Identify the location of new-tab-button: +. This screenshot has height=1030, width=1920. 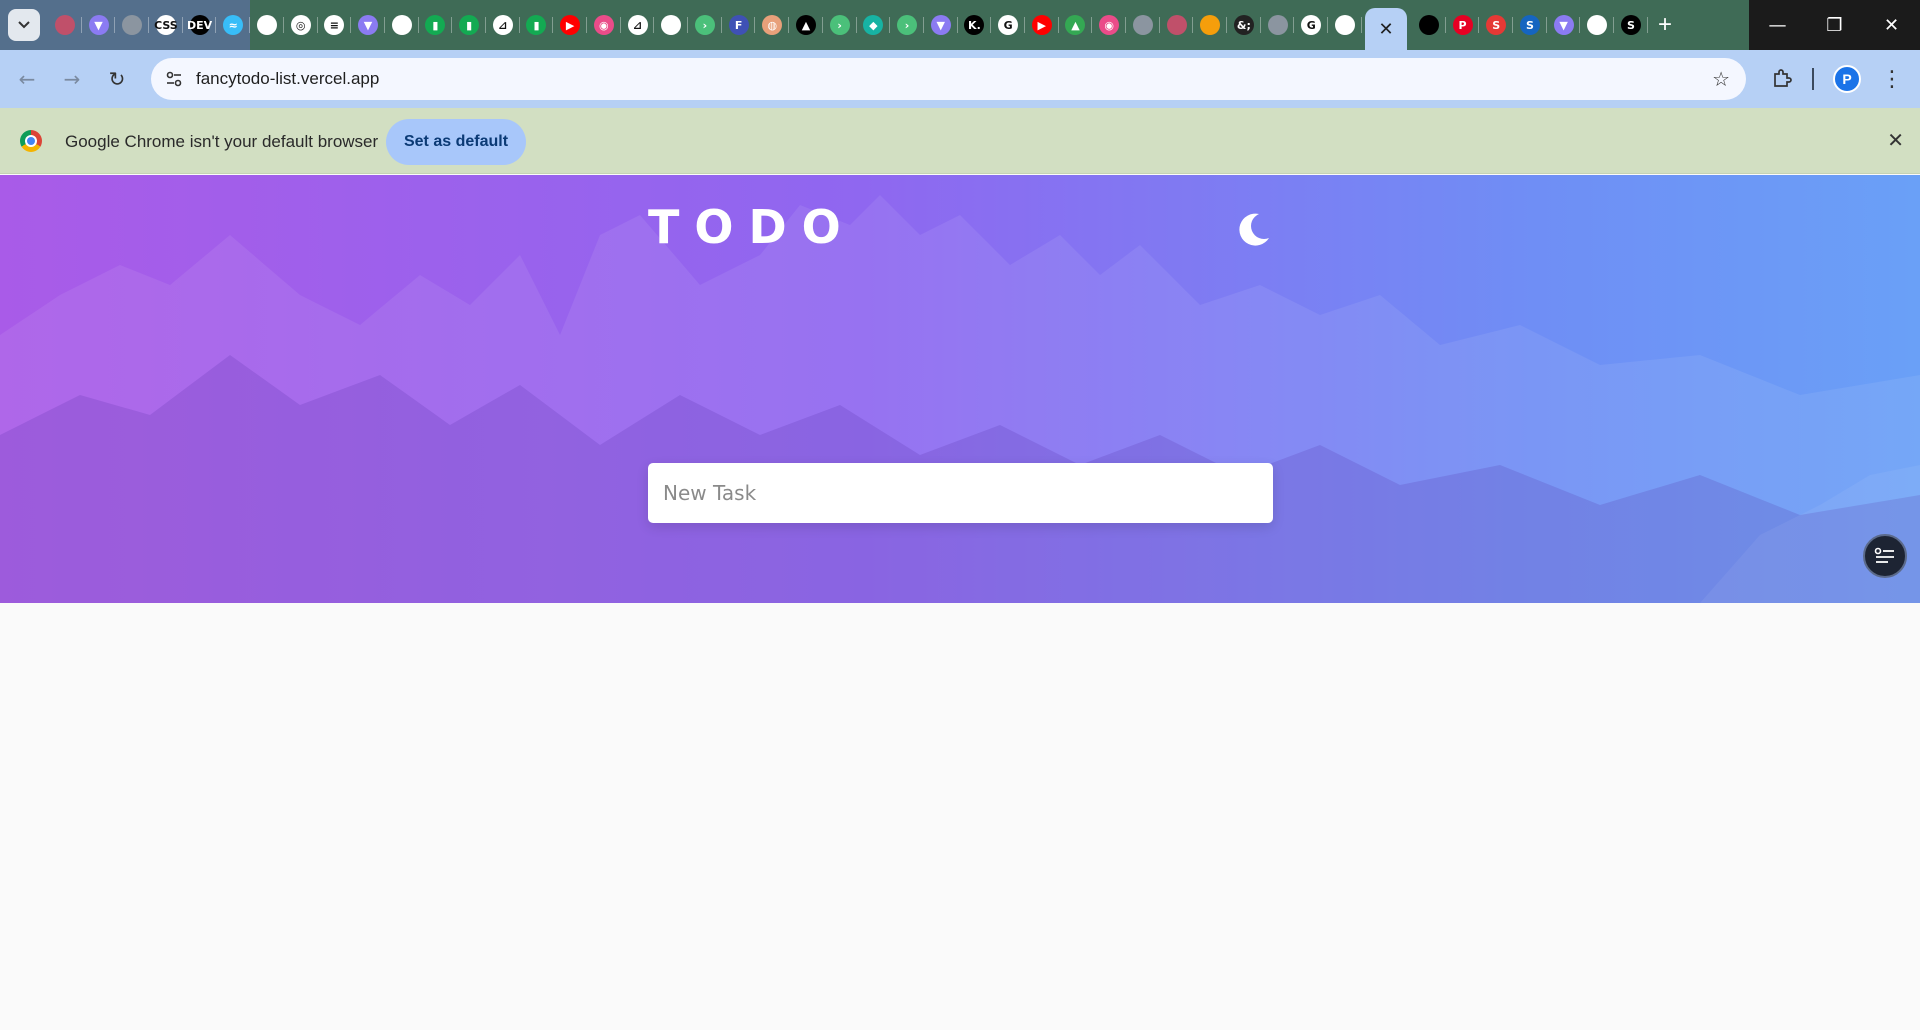
(1665, 25).